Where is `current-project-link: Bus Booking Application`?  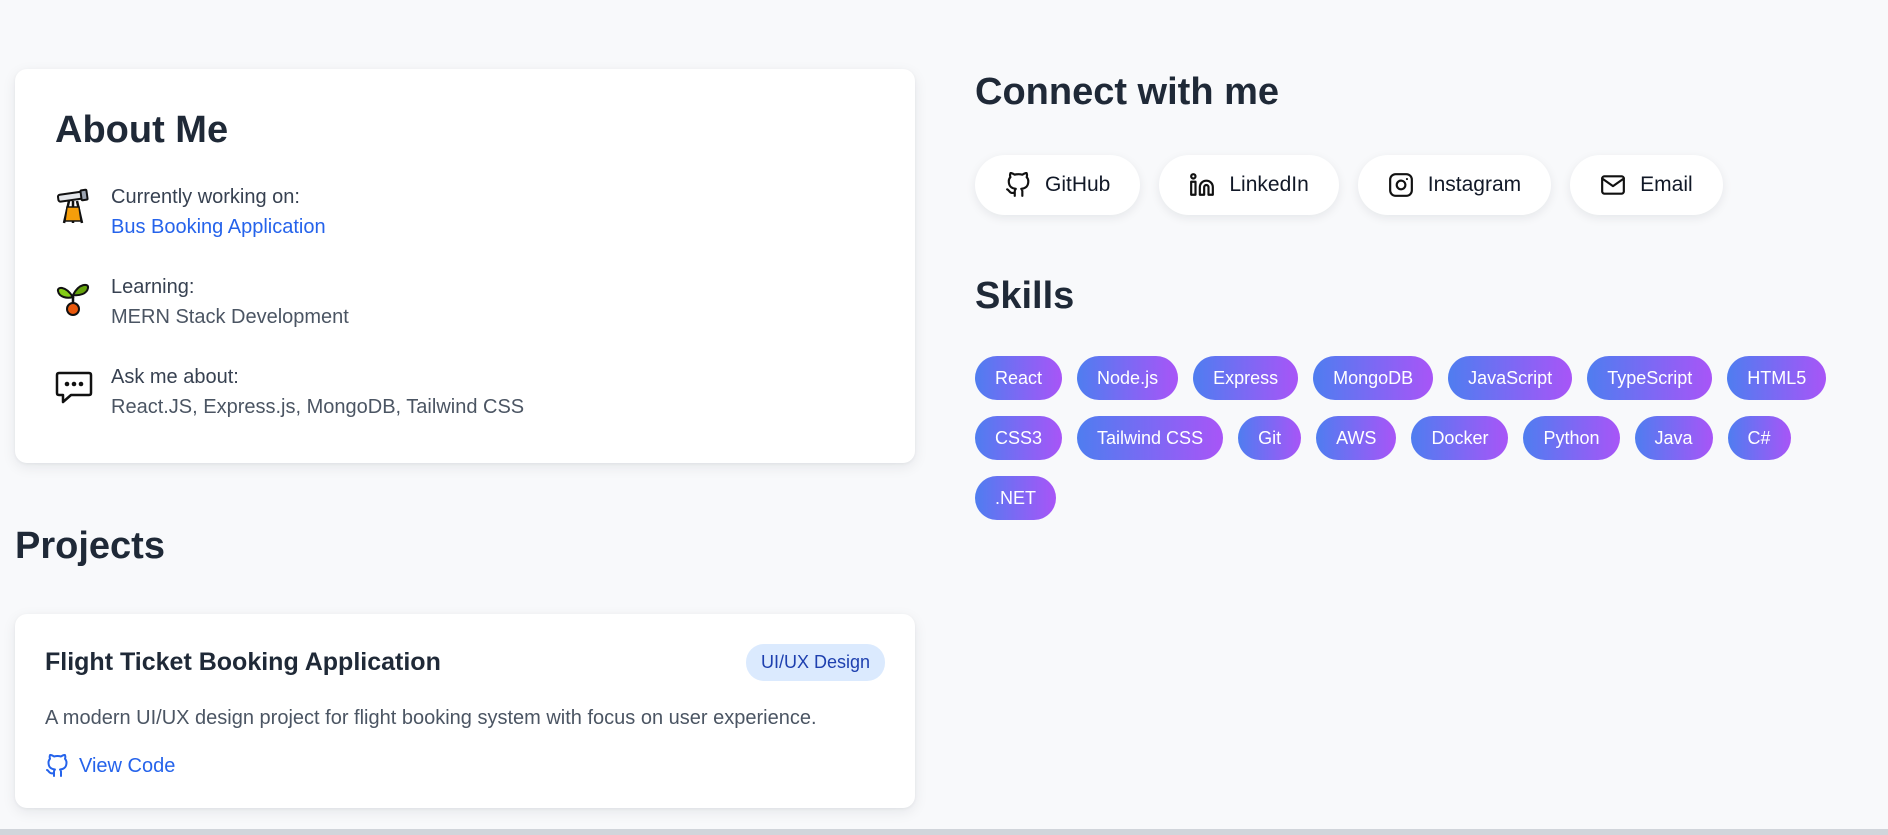 current-project-link: Bus Booking Application is located at coordinates (218, 227).